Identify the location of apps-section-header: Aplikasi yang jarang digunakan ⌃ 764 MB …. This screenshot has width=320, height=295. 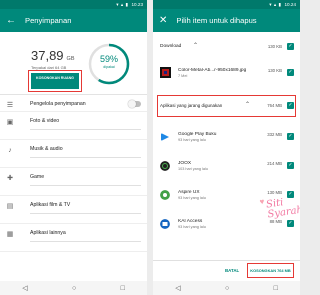
(226, 106).